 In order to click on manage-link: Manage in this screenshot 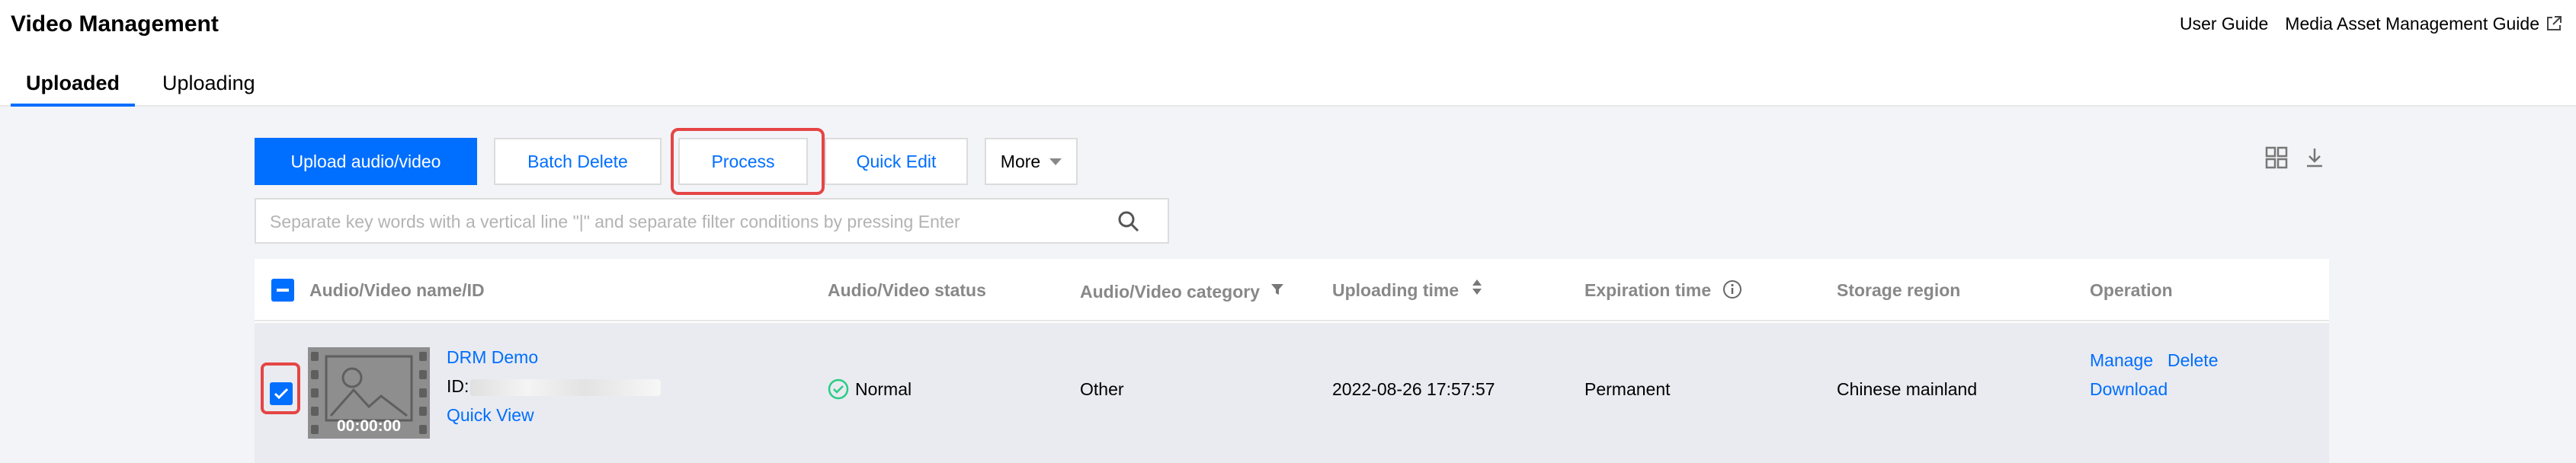, I will do `click(2121, 360)`.